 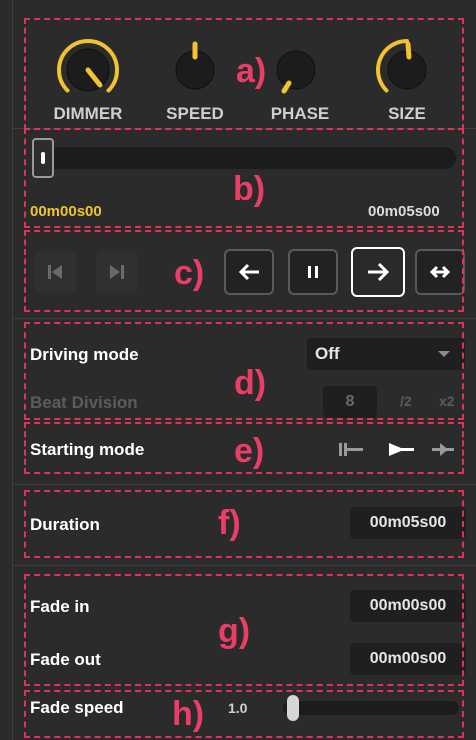 What do you see at coordinates (386, 354) in the screenshot?
I see `driving-mode-select: Off` at bounding box center [386, 354].